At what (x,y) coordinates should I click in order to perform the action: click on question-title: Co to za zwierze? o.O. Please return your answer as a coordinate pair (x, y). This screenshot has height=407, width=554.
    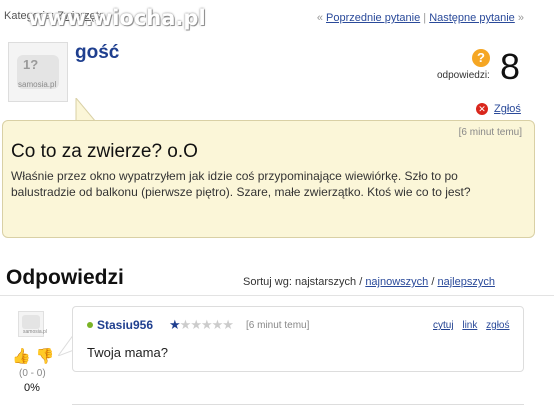
    Looking at the image, I should click on (104, 151).